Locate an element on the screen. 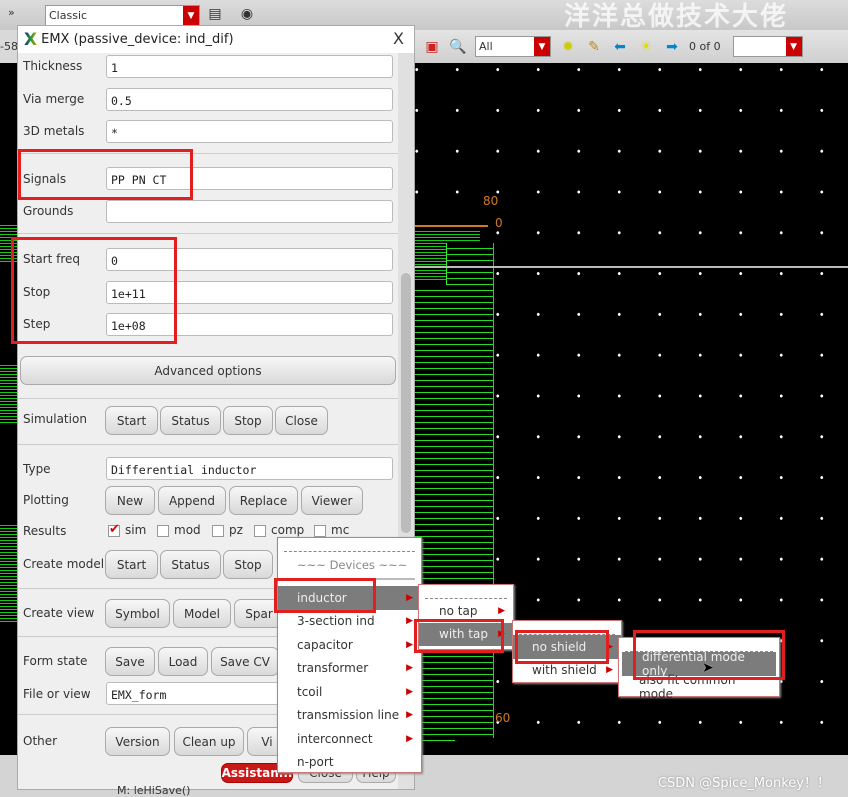 The width and height of the screenshot is (848, 797). layers-icon: ▣ is located at coordinates (432, 47).